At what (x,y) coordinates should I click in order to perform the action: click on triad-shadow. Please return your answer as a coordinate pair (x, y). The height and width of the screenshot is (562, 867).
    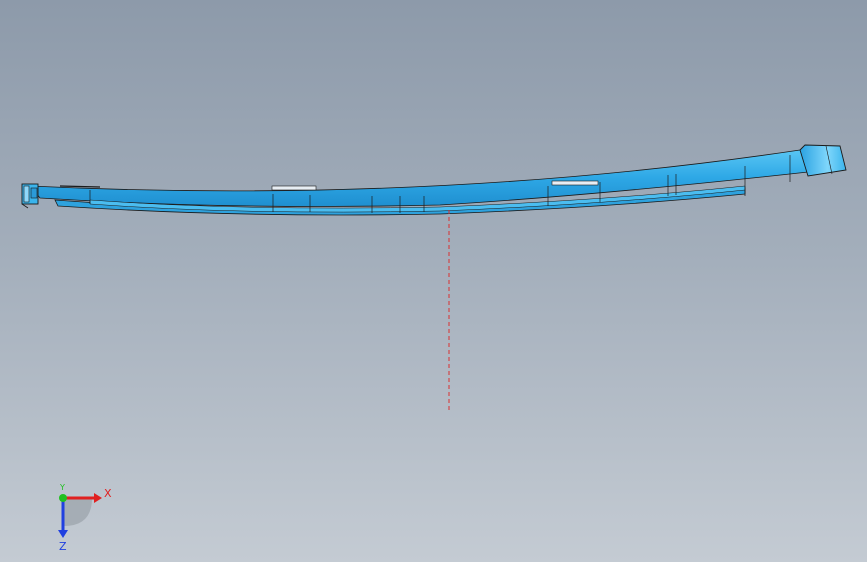
    Looking at the image, I should click on (78, 512).